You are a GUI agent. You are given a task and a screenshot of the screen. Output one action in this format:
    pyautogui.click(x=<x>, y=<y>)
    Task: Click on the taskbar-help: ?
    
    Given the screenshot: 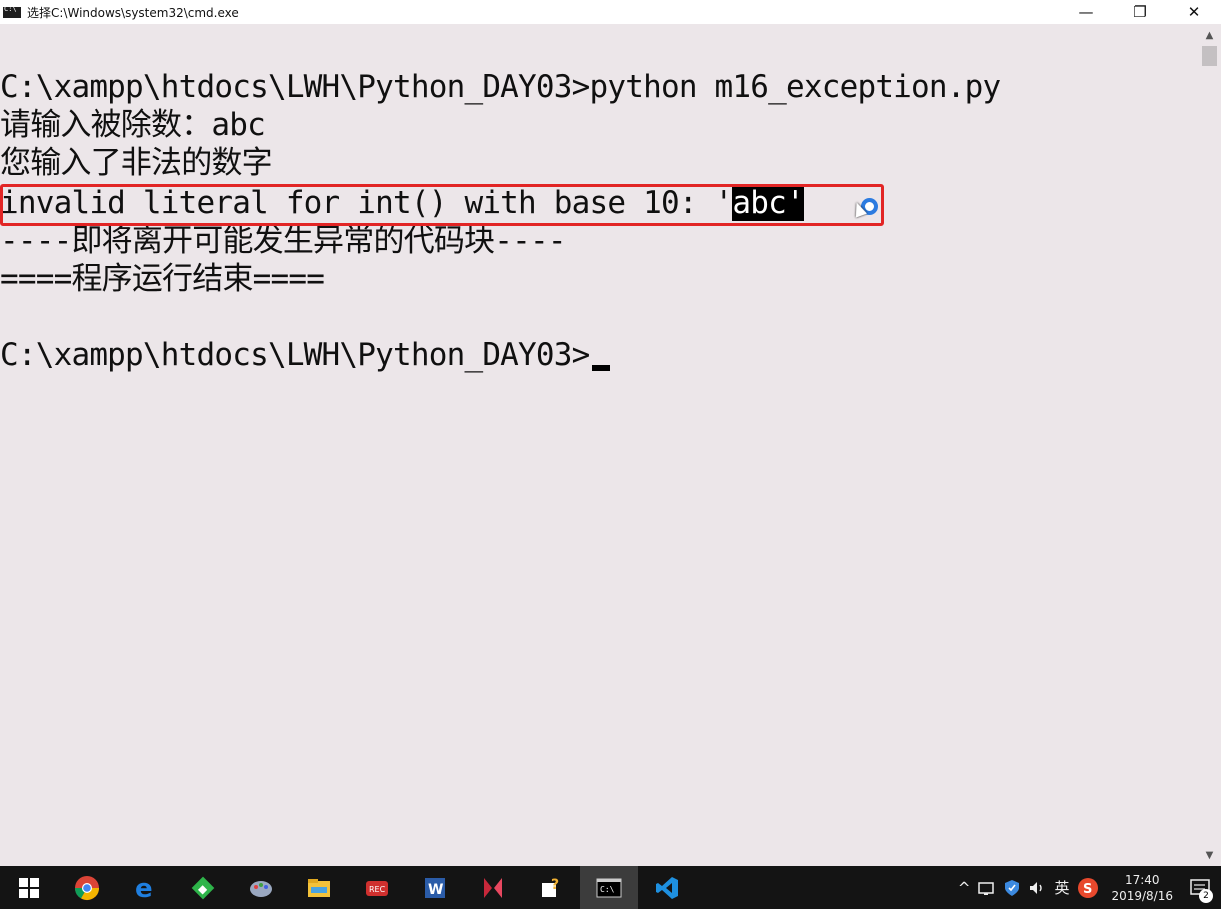 What is the action you would take?
    pyautogui.click(x=551, y=887)
    